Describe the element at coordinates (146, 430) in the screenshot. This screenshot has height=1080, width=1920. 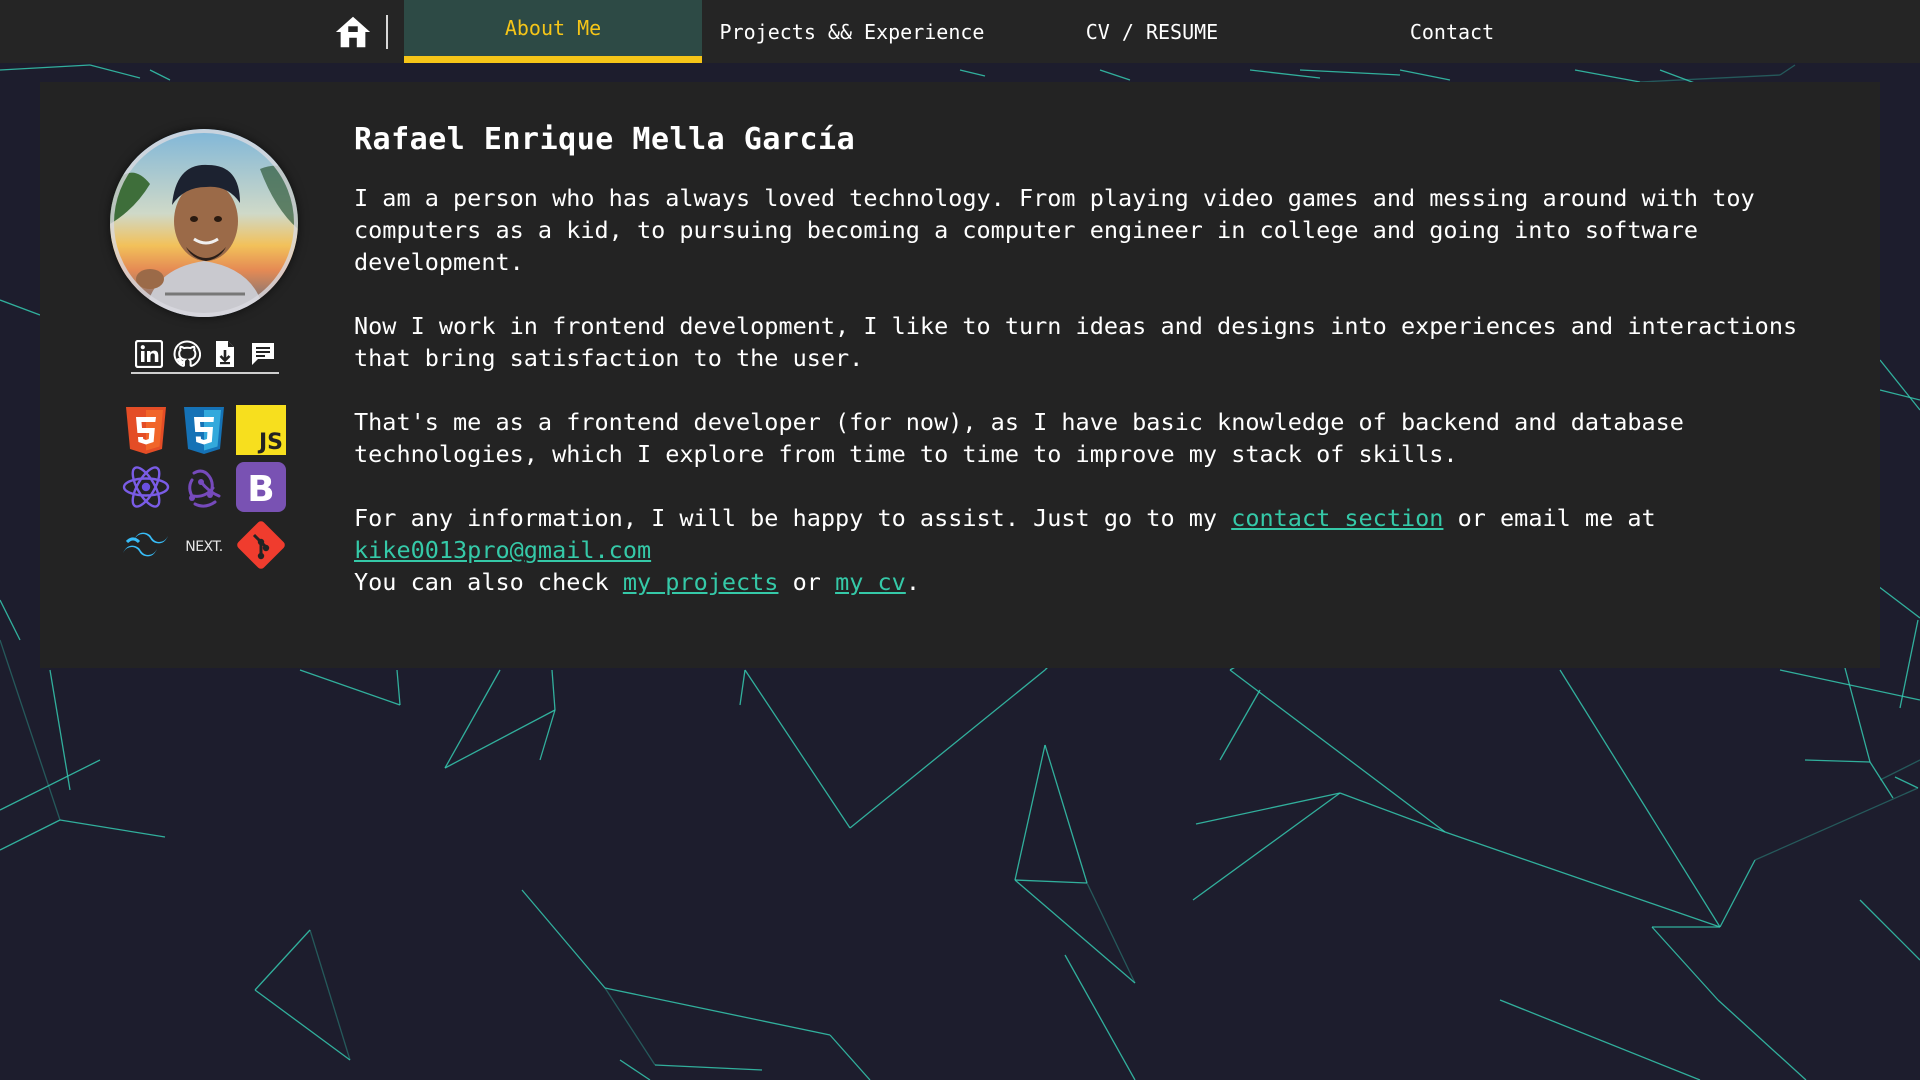
I see `html5-icon` at that location.